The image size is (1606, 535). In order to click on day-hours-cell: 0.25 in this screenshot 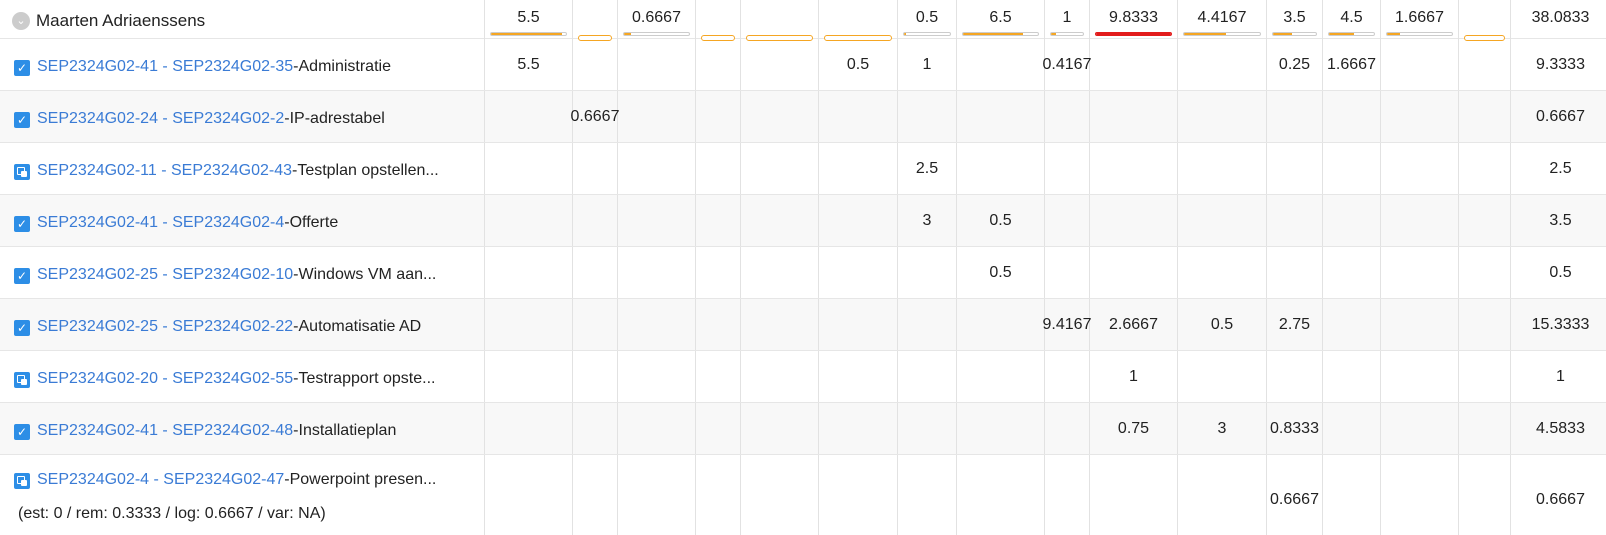, I will do `click(1295, 64)`.